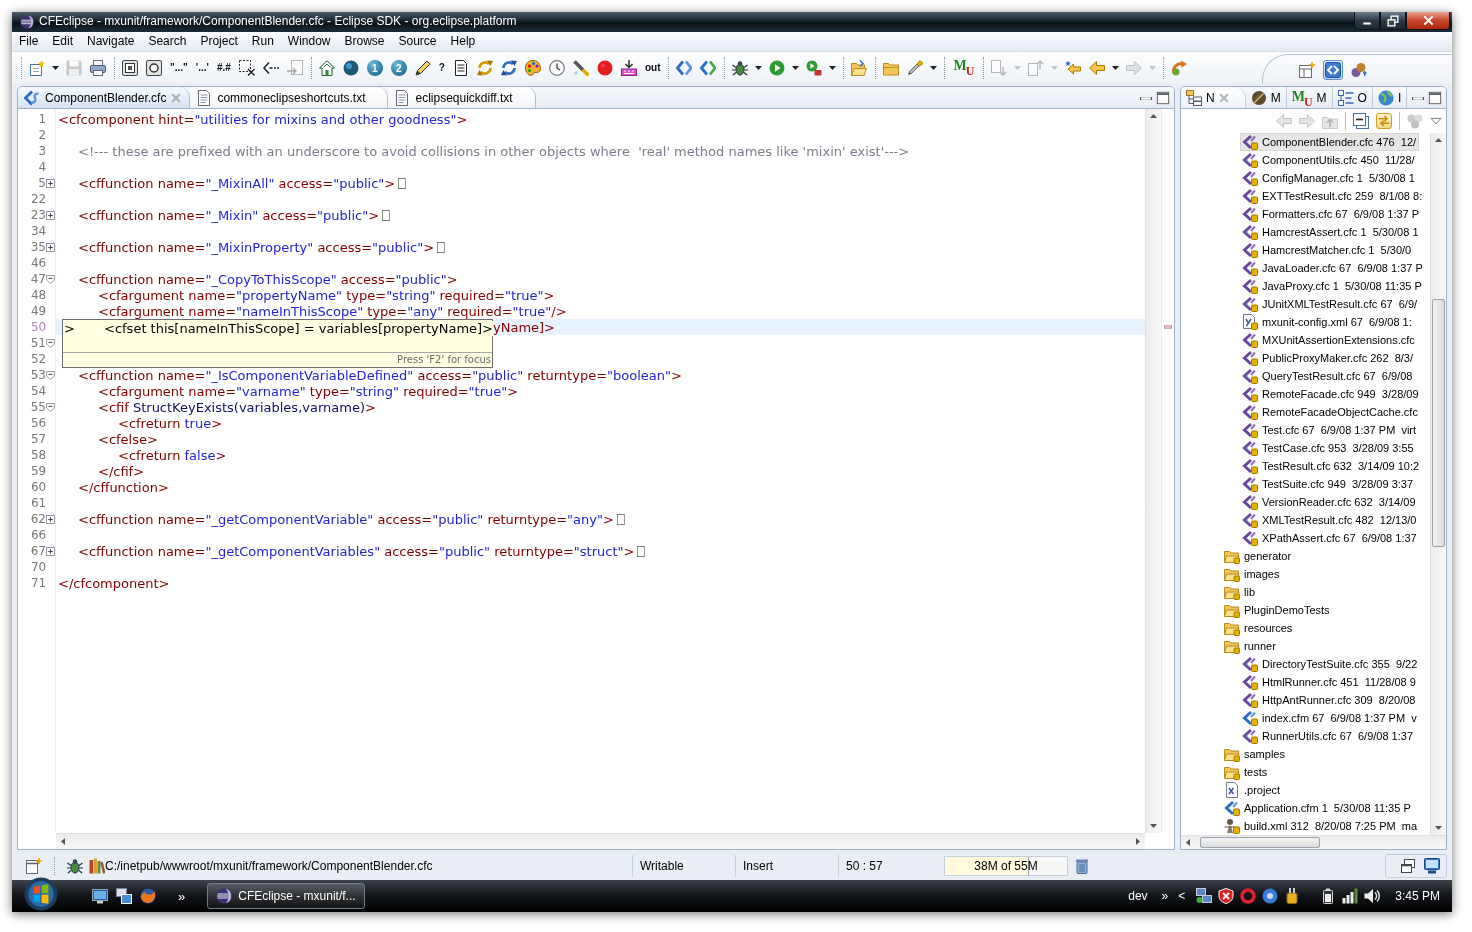 This screenshot has height=932, width=1472. I want to click on brush-icon, so click(580, 68).